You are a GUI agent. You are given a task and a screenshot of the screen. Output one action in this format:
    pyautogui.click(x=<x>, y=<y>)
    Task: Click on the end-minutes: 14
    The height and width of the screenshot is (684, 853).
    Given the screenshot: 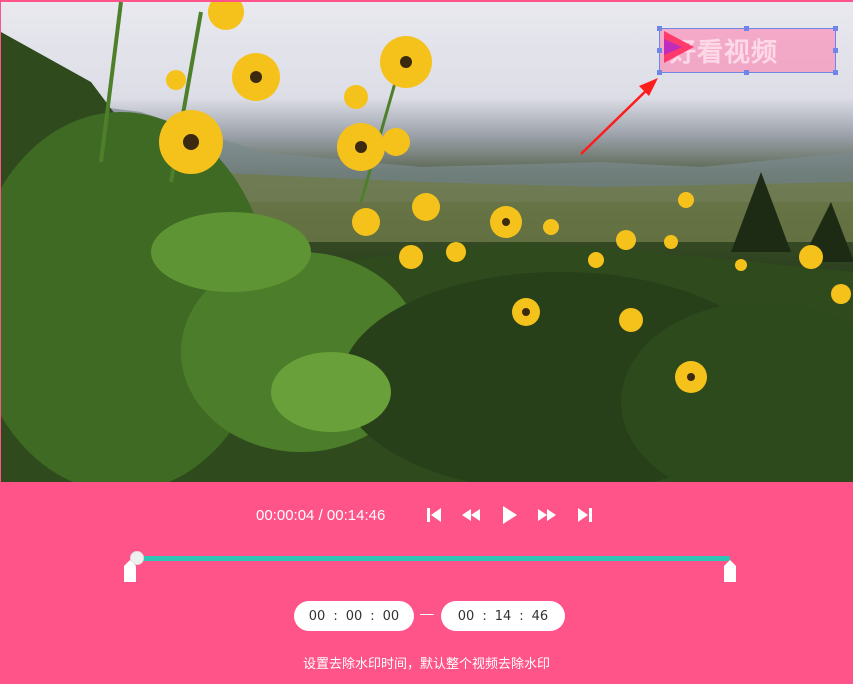 What is the action you would take?
    pyautogui.click(x=503, y=616)
    